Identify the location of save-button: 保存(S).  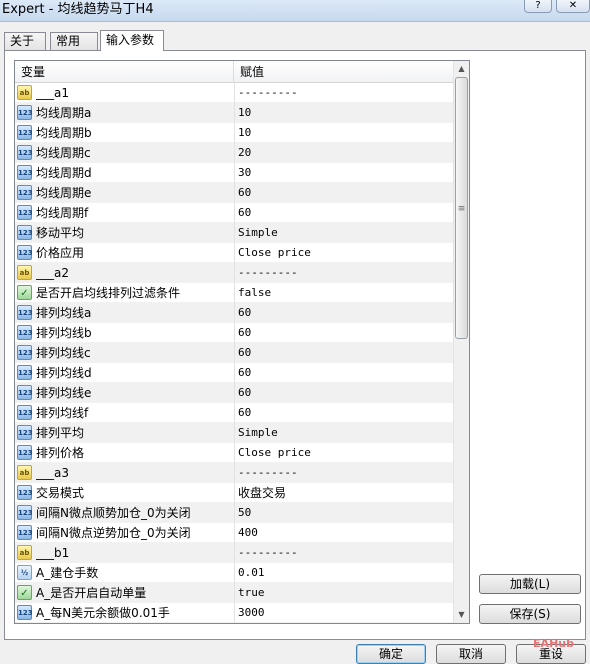
(530, 614).